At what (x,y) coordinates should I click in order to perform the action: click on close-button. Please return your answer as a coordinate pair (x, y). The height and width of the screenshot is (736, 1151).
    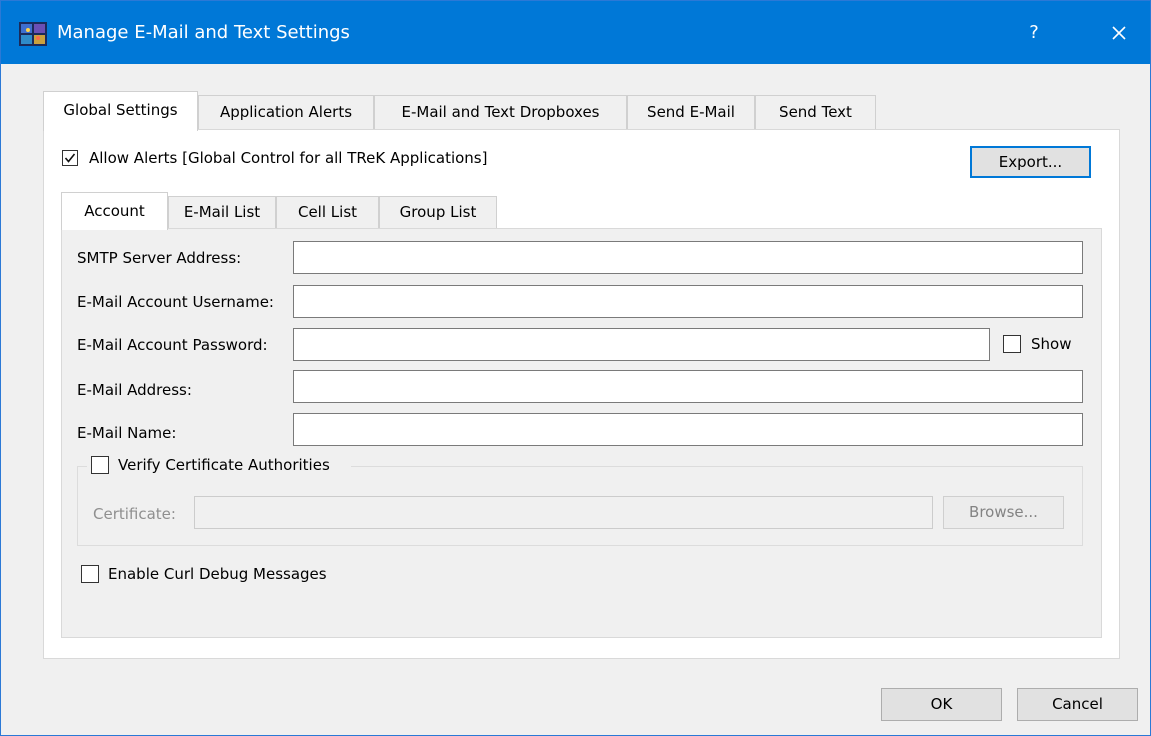
    Looking at the image, I should click on (1119, 33).